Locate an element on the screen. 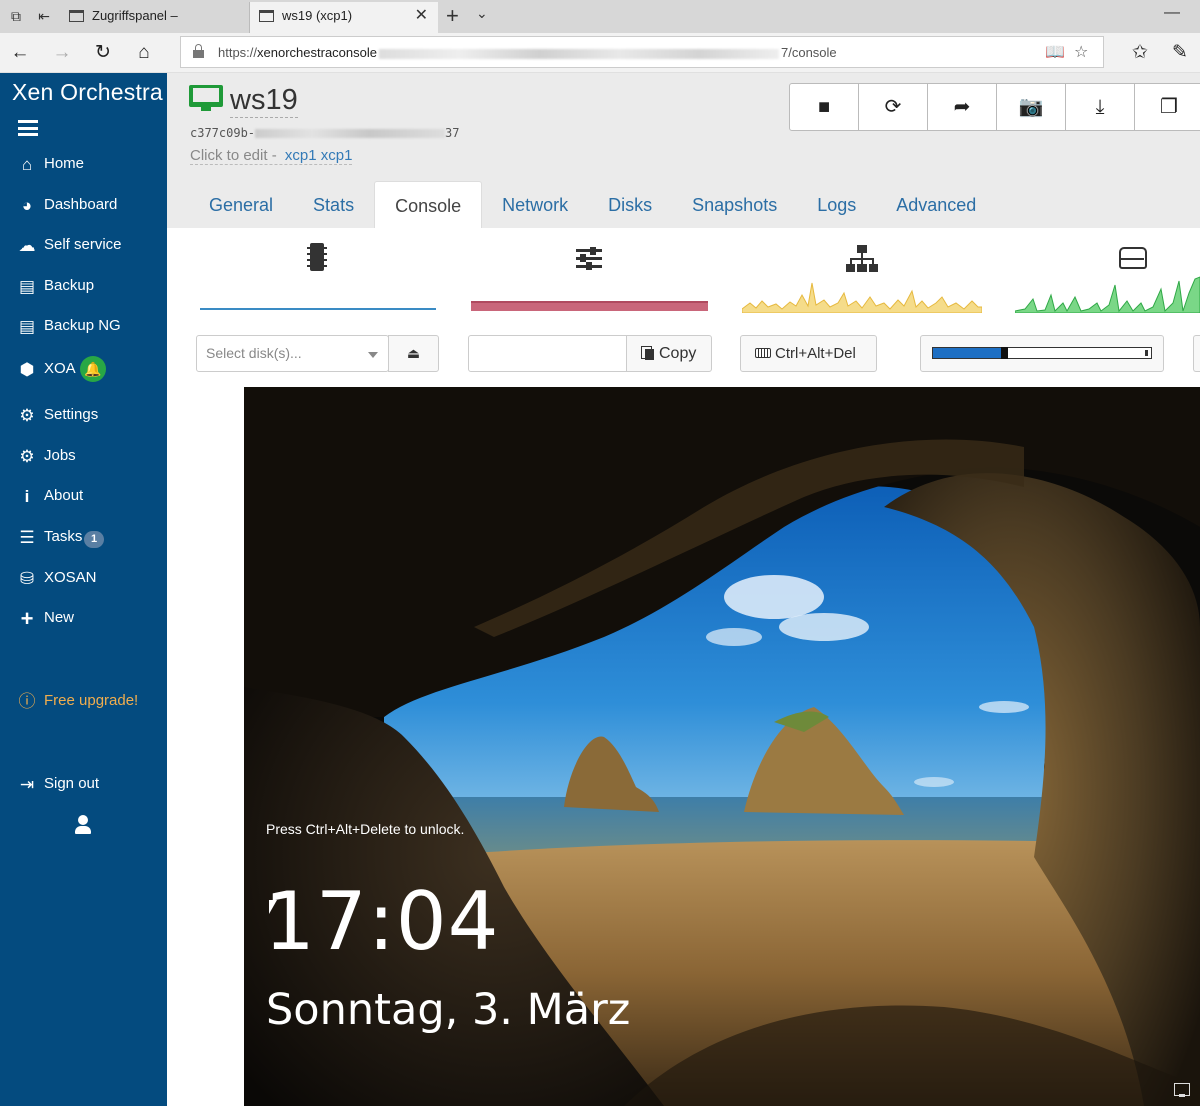 The height and width of the screenshot is (1106, 1200). close-tab-icon: ✕ is located at coordinates (421, 16).